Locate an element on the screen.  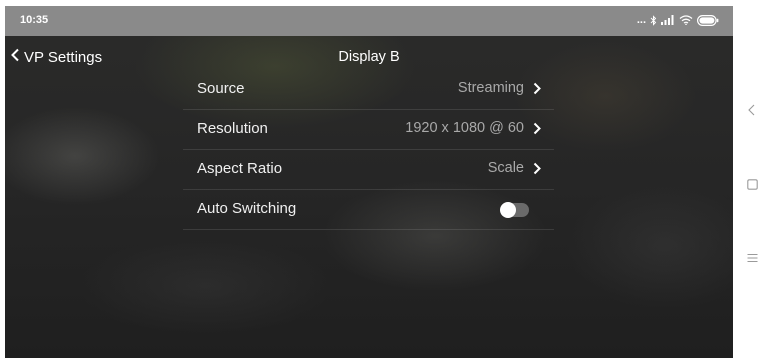
back-triangle-icon is located at coordinates (752, 112).